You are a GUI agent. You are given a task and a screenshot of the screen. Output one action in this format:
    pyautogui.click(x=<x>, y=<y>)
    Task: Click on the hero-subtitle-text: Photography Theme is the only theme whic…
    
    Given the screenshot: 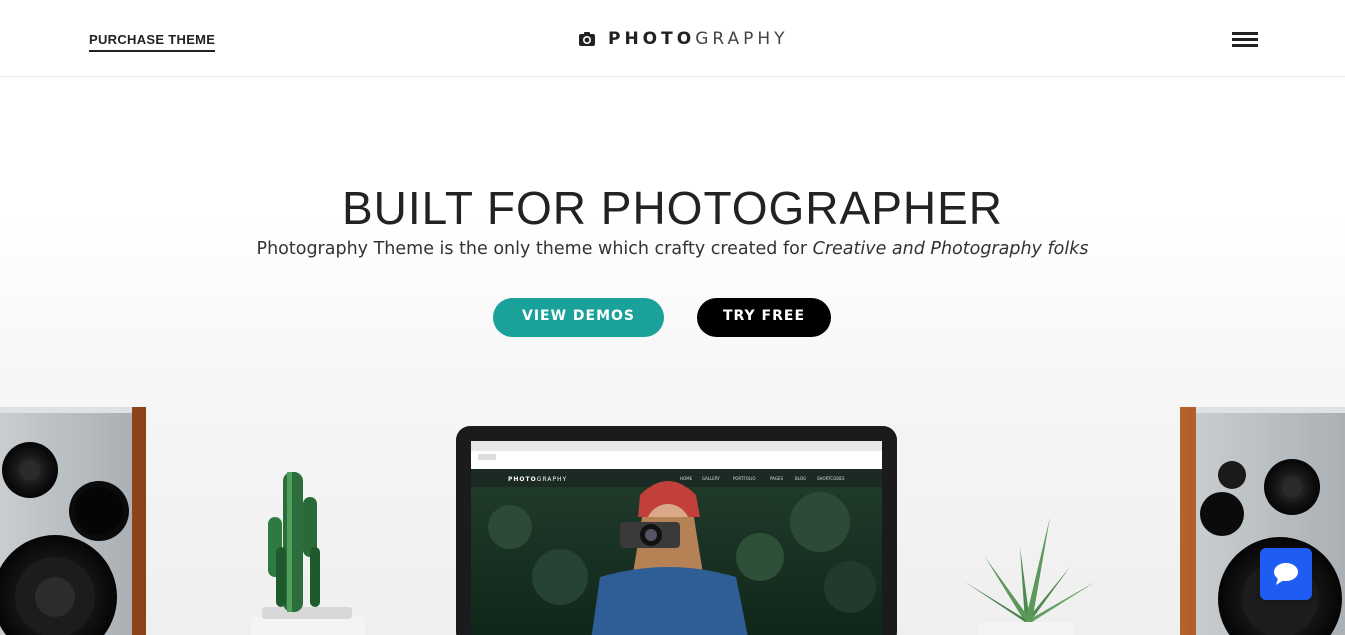 What is the action you would take?
    pyautogui.click(x=534, y=249)
    